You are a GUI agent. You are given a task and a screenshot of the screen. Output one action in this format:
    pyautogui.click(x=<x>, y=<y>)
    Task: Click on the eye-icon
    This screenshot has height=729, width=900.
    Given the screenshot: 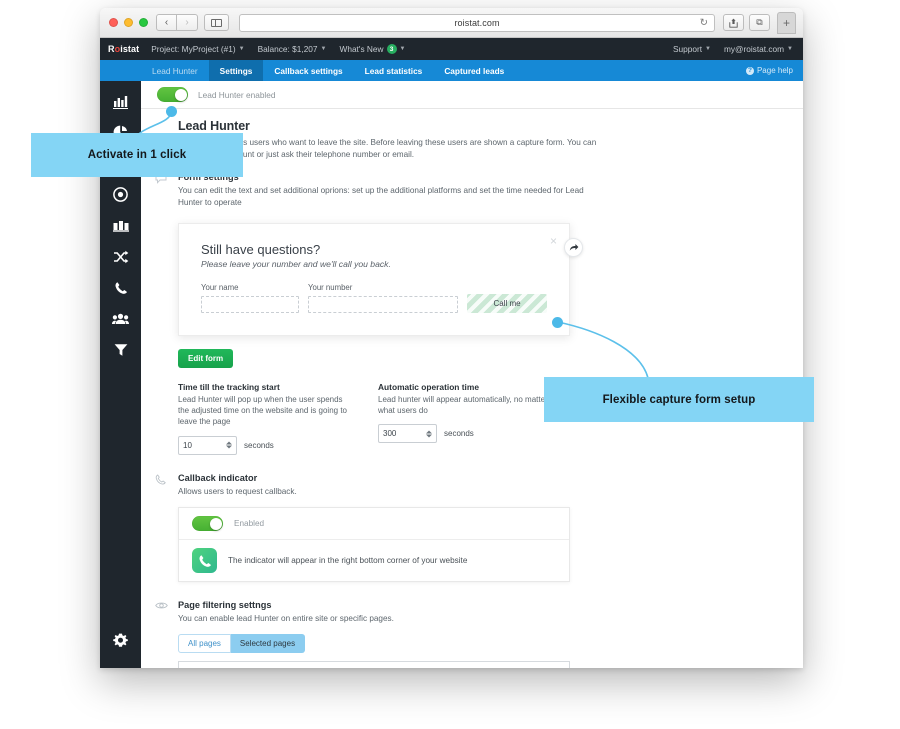 What is the action you would take?
    pyautogui.click(x=161, y=605)
    